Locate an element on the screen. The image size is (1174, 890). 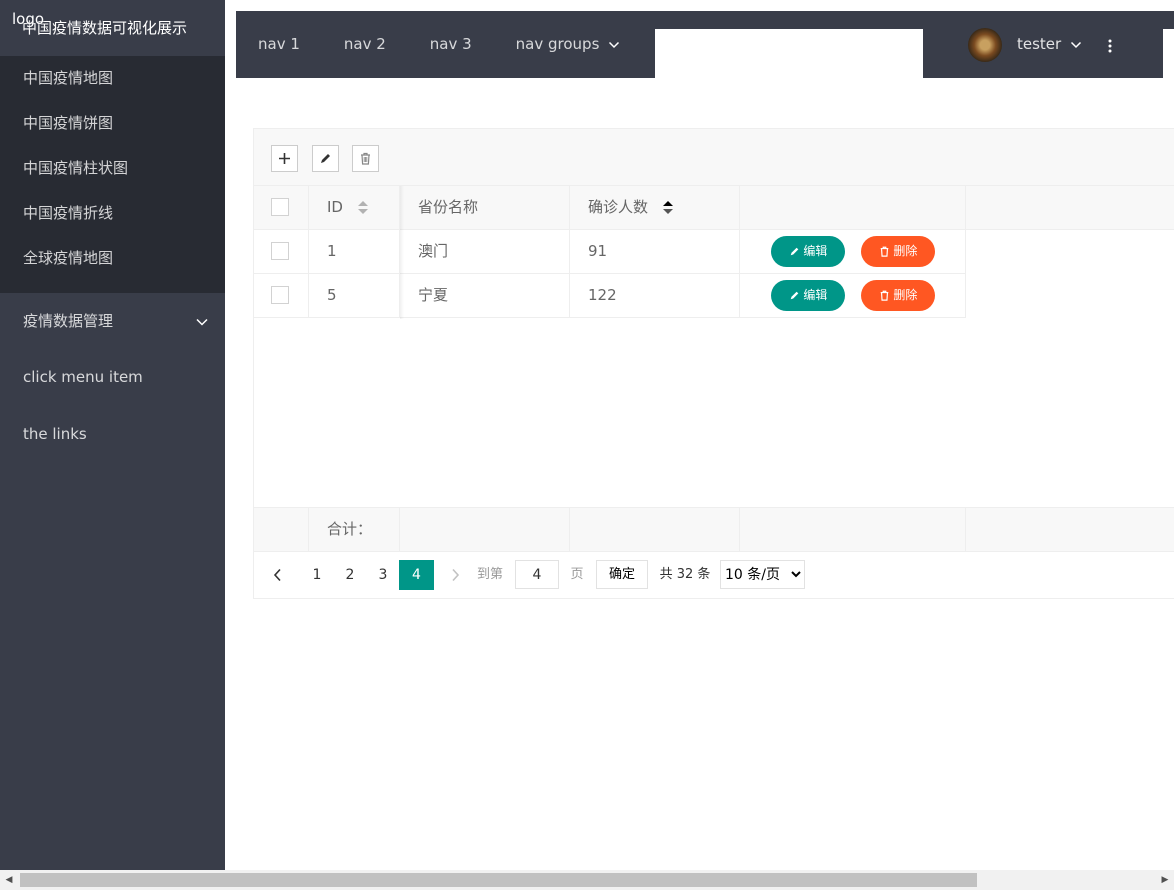
select-all-checkbox is located at coordinates (280, 207).